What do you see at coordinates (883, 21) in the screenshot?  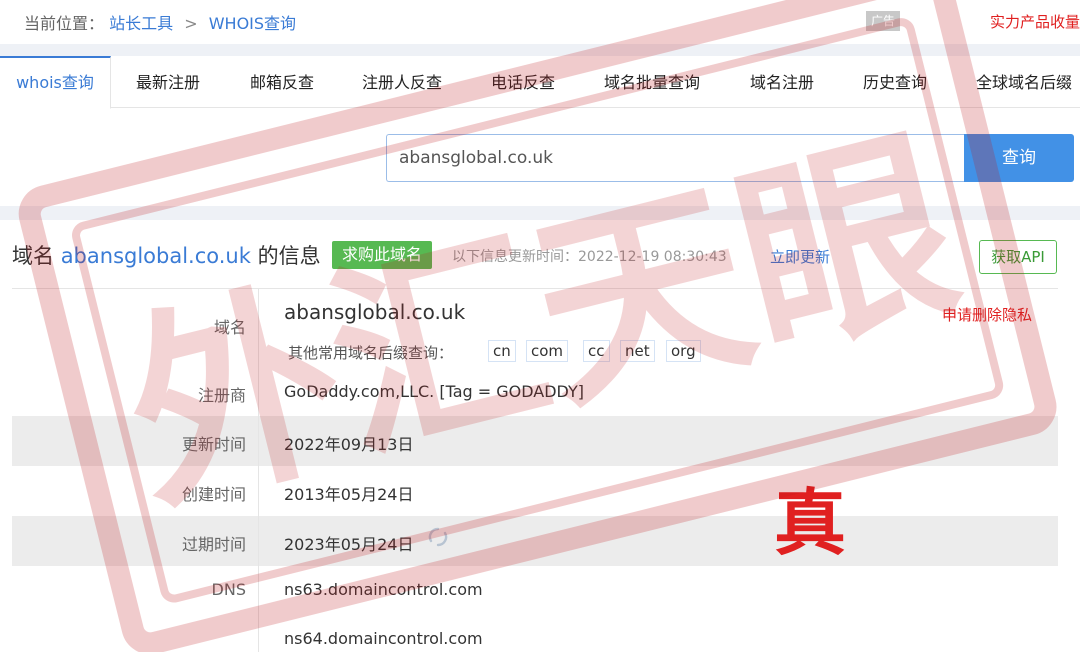 I see `ad-badge: 广告` at bounding box center [883, 21].